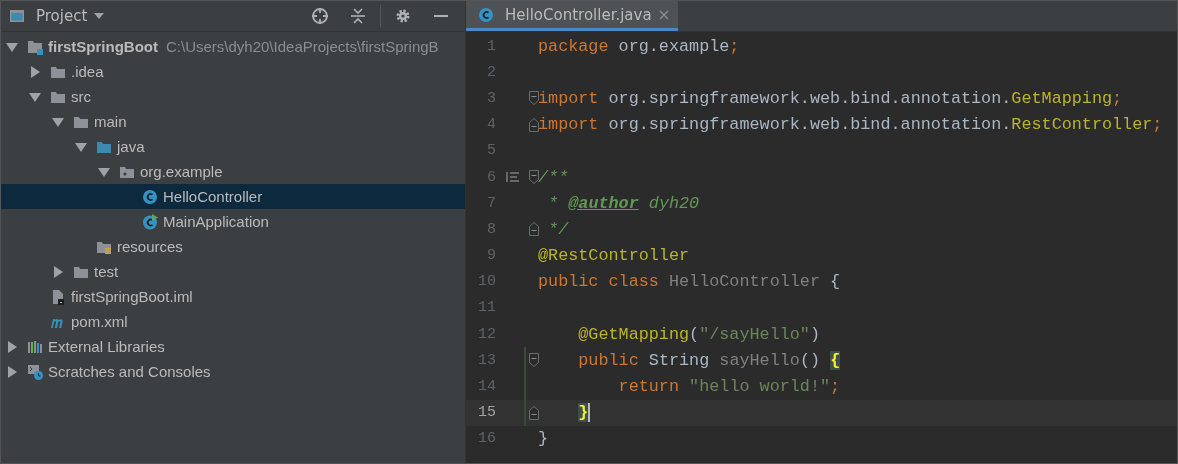  What do you see at coordinates (233, 346) in the screenshot?
I see `tree-item: External Libraries` at bounding box center [233, 346].